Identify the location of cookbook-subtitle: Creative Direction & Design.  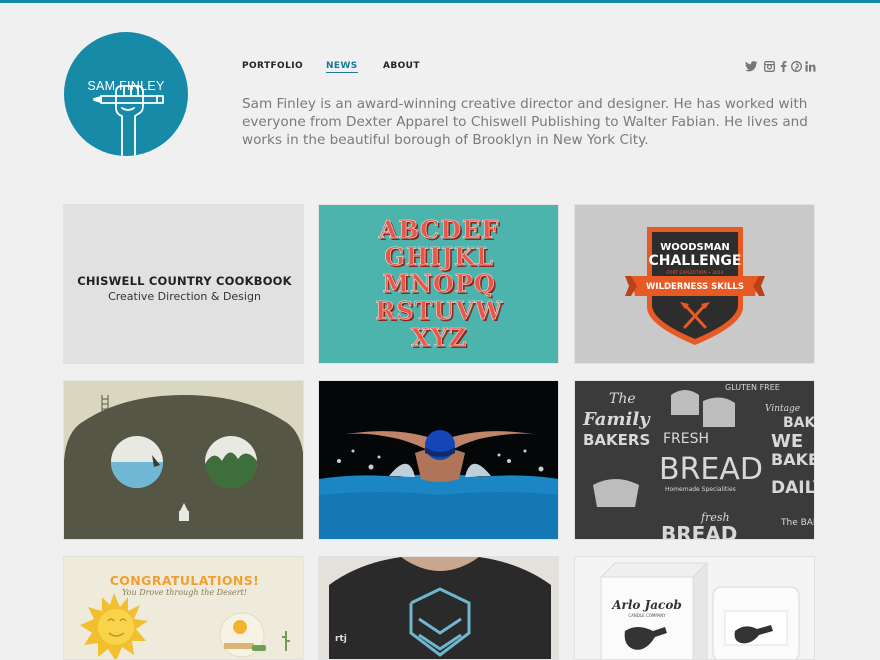
(184, 296).